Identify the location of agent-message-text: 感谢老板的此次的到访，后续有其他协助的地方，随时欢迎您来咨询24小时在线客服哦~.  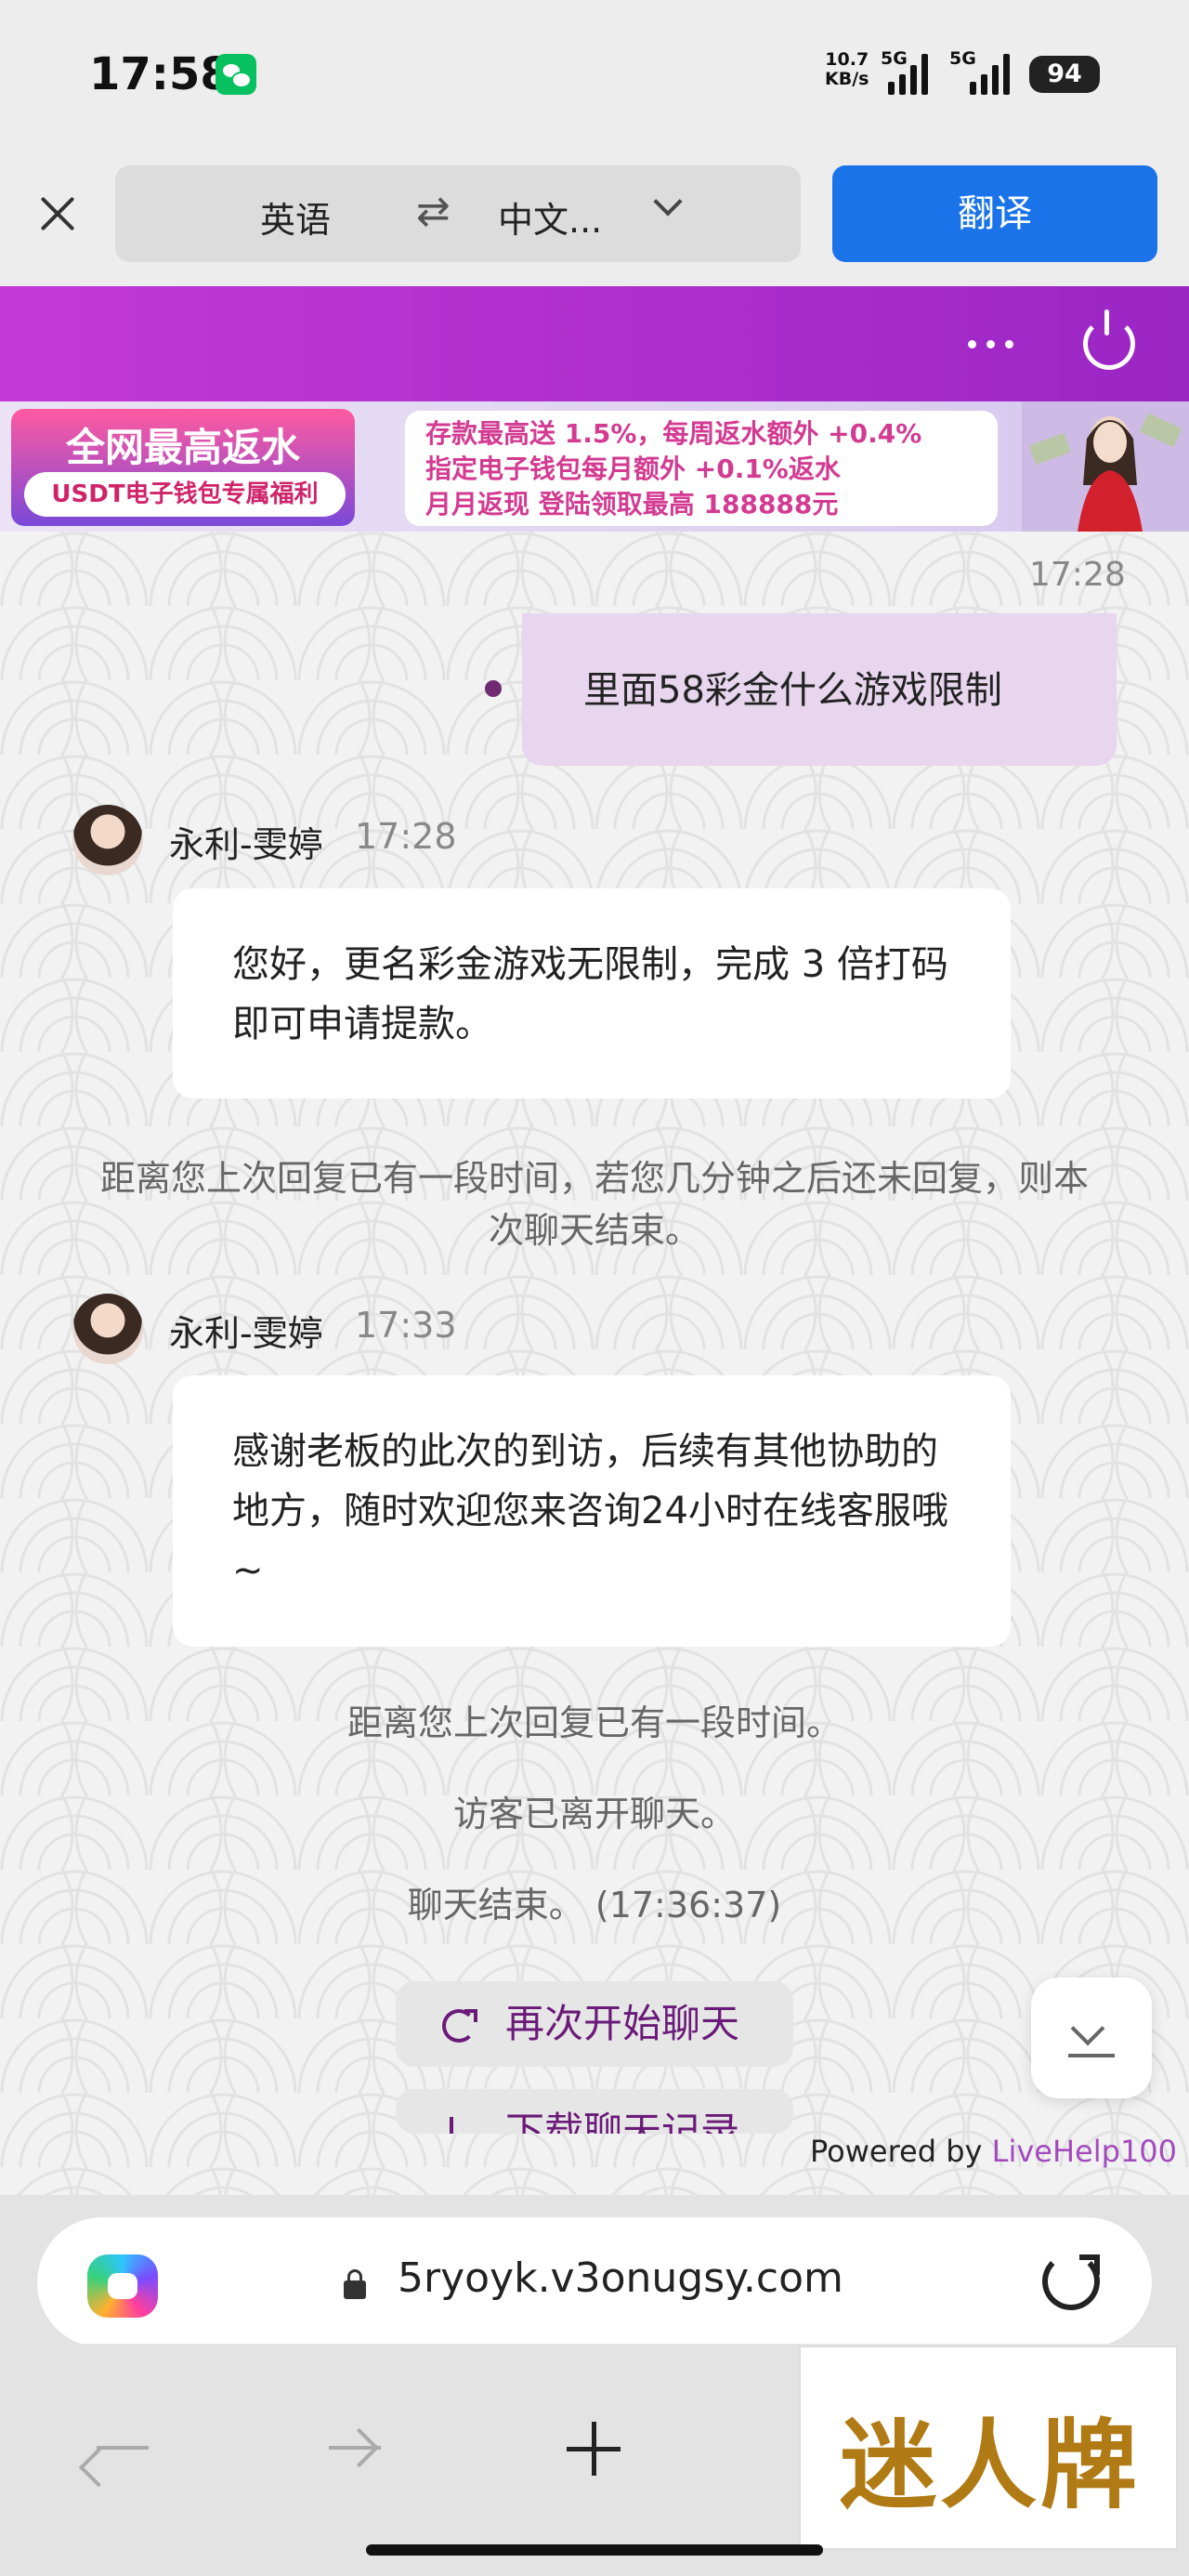
(590, 1511).